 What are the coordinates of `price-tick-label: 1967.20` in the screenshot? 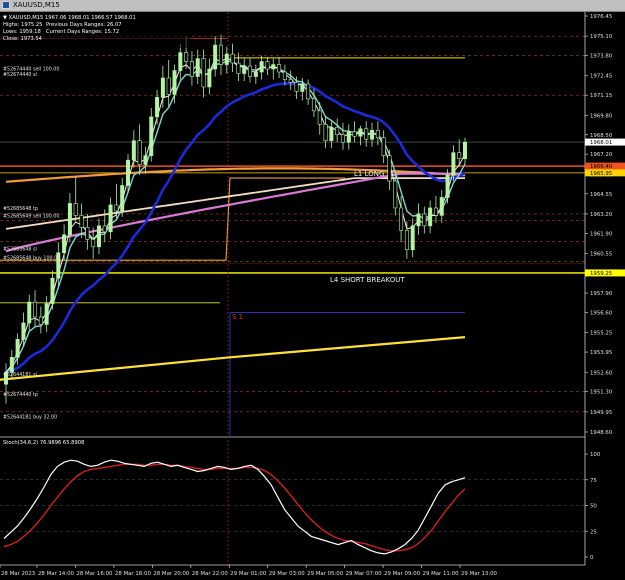 It's located at (601, 155).